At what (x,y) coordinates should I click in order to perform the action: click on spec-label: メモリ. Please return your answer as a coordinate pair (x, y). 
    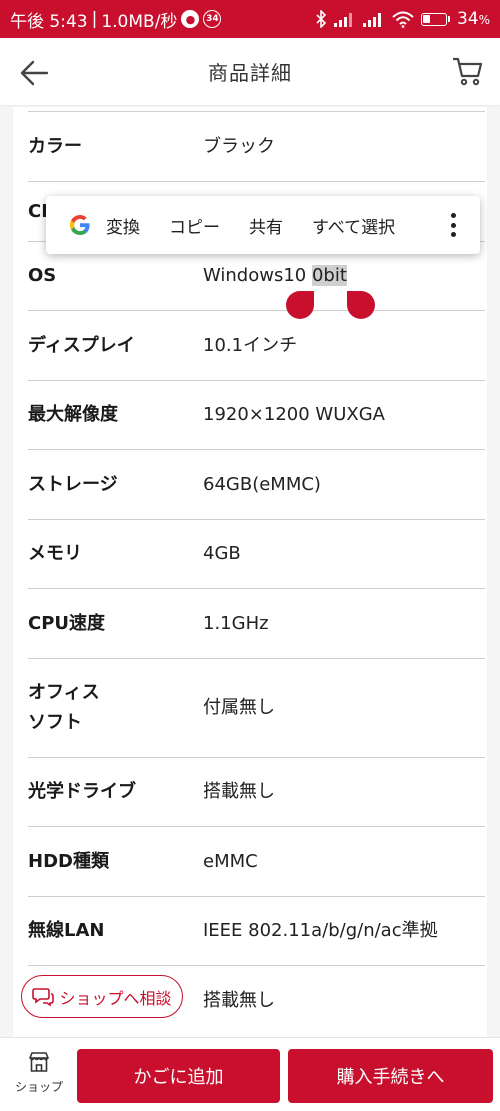
    Looking at the image, I should click on (55, 553).